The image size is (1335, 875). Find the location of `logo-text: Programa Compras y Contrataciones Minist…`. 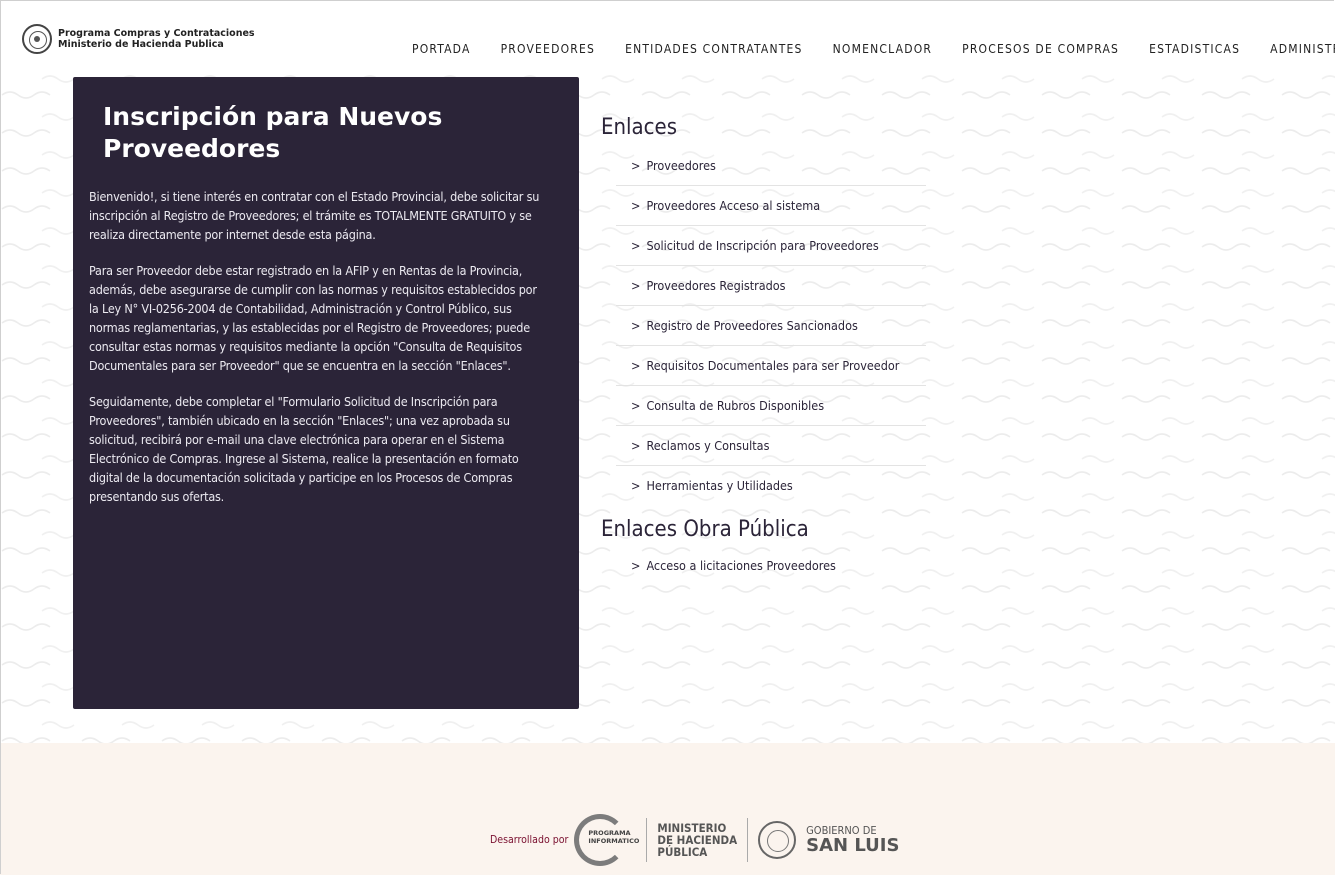

logo-text: Programa Compras y Contrataciones Minist… is located at coordinates (156, 39).